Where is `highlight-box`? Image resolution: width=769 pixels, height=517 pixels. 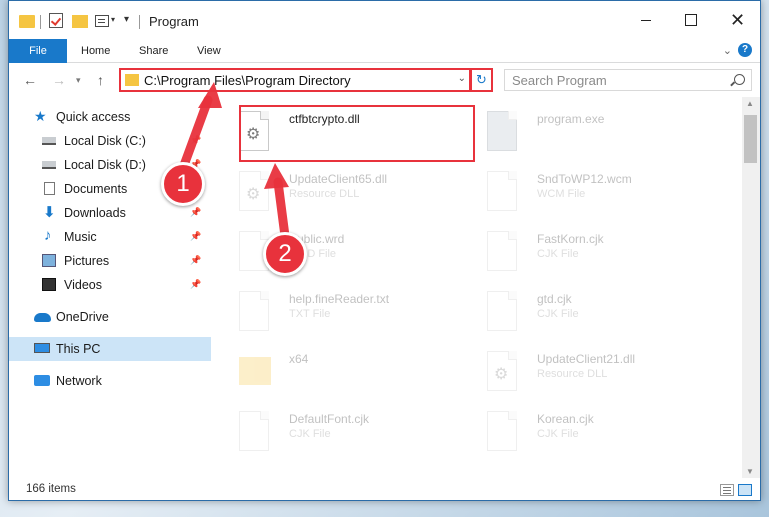
highlight-box is located at coordinates (357, 133).